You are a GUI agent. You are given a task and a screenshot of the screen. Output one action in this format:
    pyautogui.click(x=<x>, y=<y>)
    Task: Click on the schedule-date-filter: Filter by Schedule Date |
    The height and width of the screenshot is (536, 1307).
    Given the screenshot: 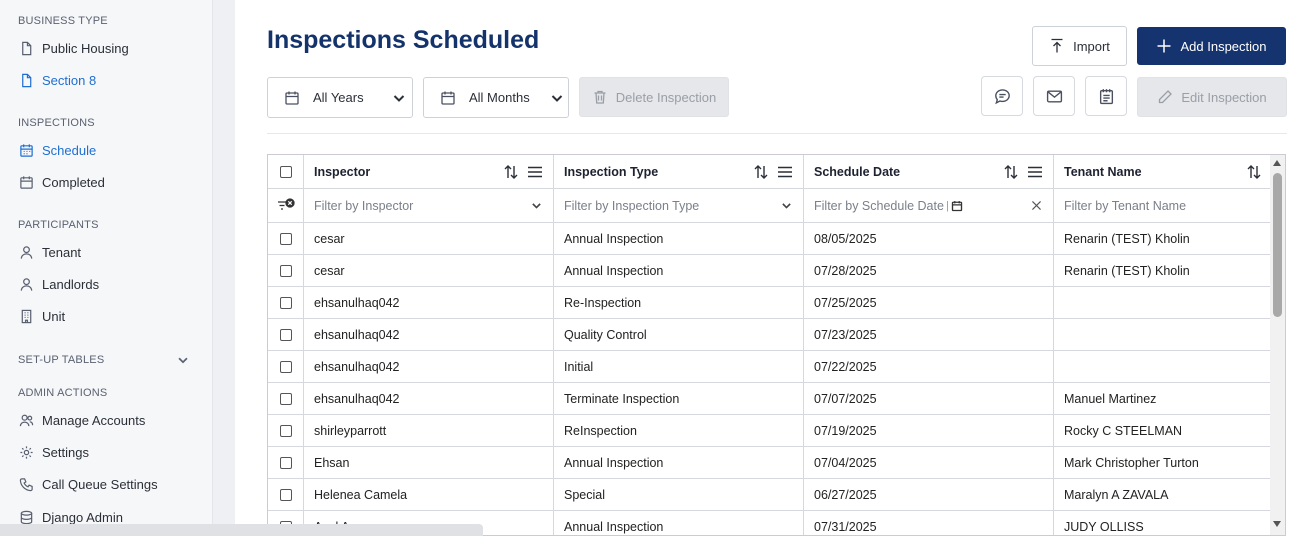 What is the action you would take?
    pyautogui.click(x=929, y=205)
    